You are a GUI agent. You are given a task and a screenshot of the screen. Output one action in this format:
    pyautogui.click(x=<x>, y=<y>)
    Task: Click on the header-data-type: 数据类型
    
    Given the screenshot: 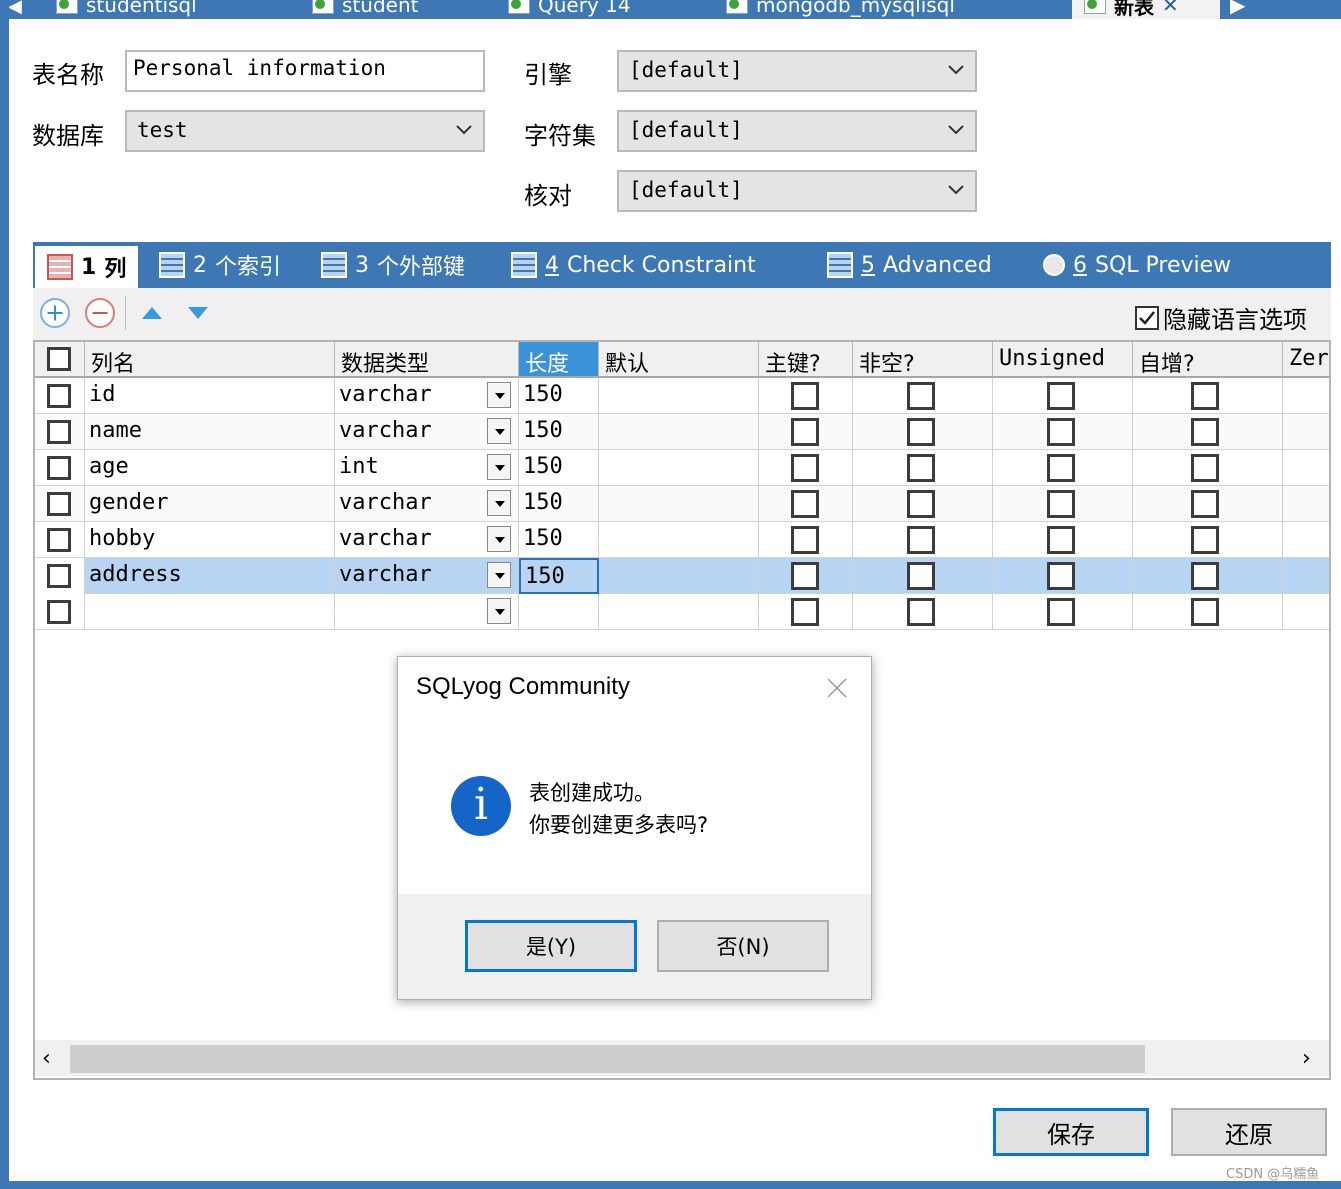 What is the action you would take?
    pyautogui.click(x=427, y=360)
    